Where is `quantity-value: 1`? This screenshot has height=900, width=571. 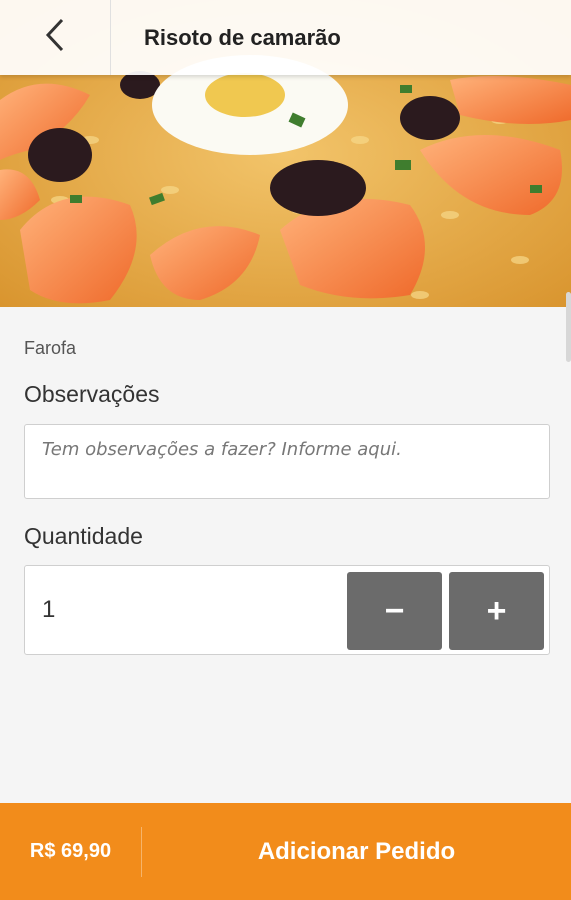 quantity-value: 1 is located at coordinates (48, 610).